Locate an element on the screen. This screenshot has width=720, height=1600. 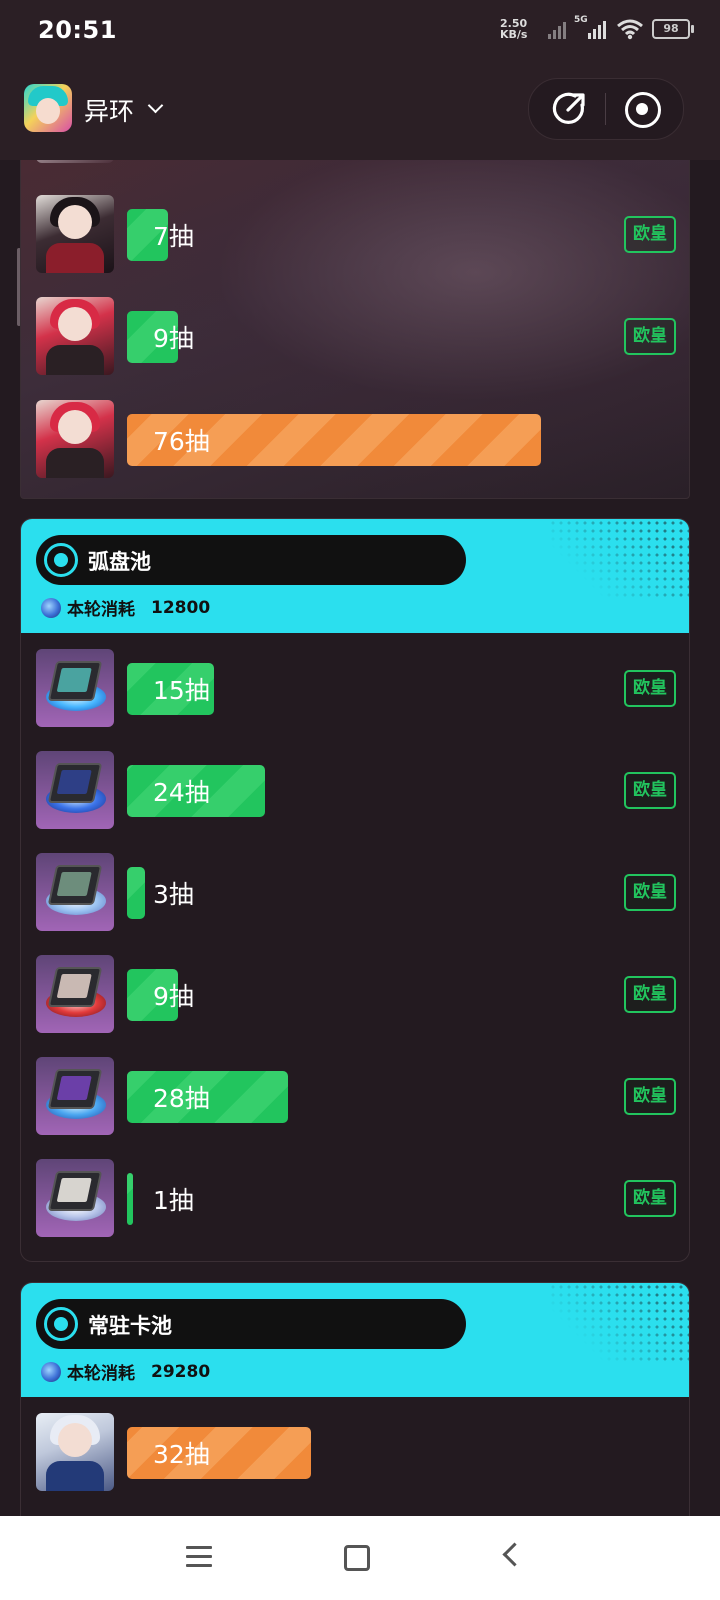
pull-count-label: 3抽 is located at coordinates (173, 894).